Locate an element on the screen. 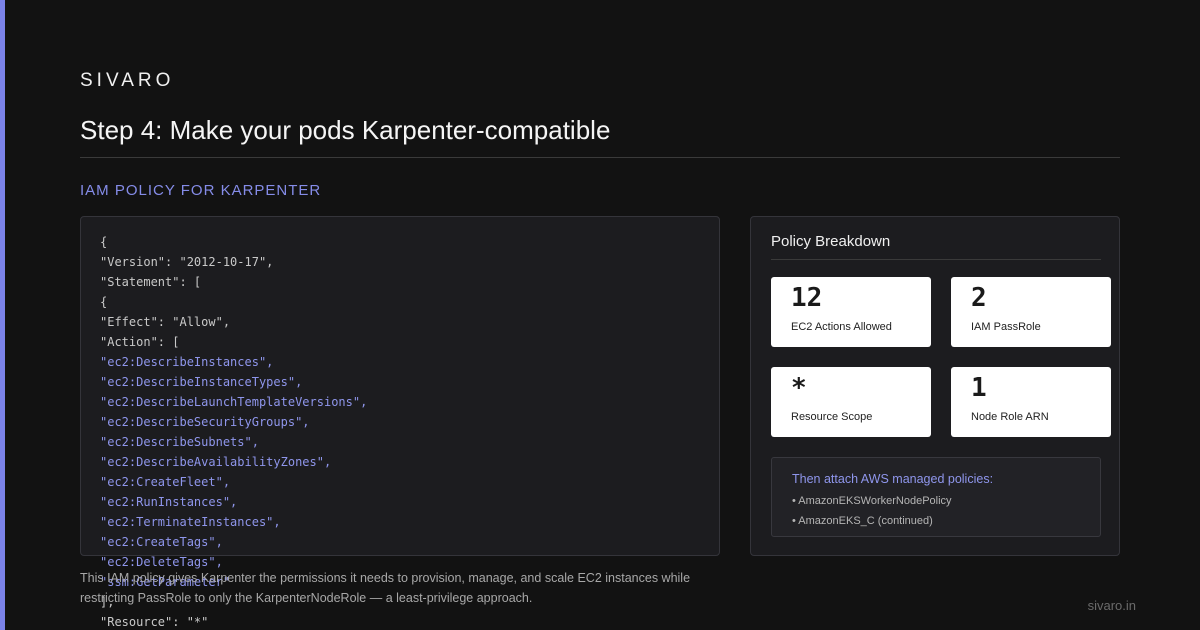 This screenshot has height=630, width=1200. section-label: IAM POLICY FOR KARPENTER is located at coordinates (201, 190).